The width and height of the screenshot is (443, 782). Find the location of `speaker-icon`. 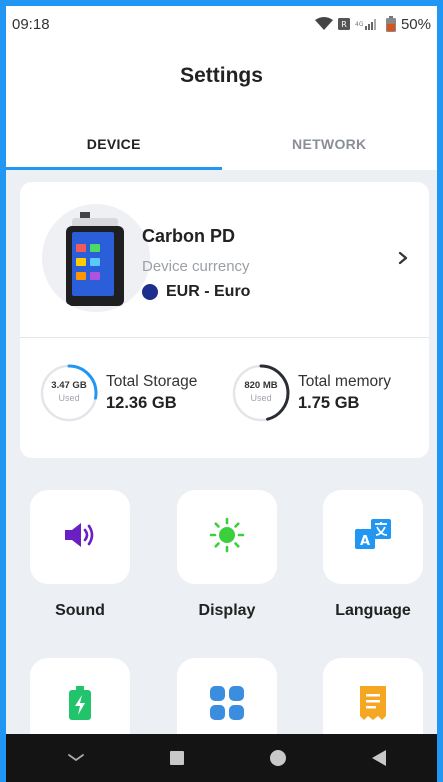

speaker-icon is located at coordinates (80, 537).